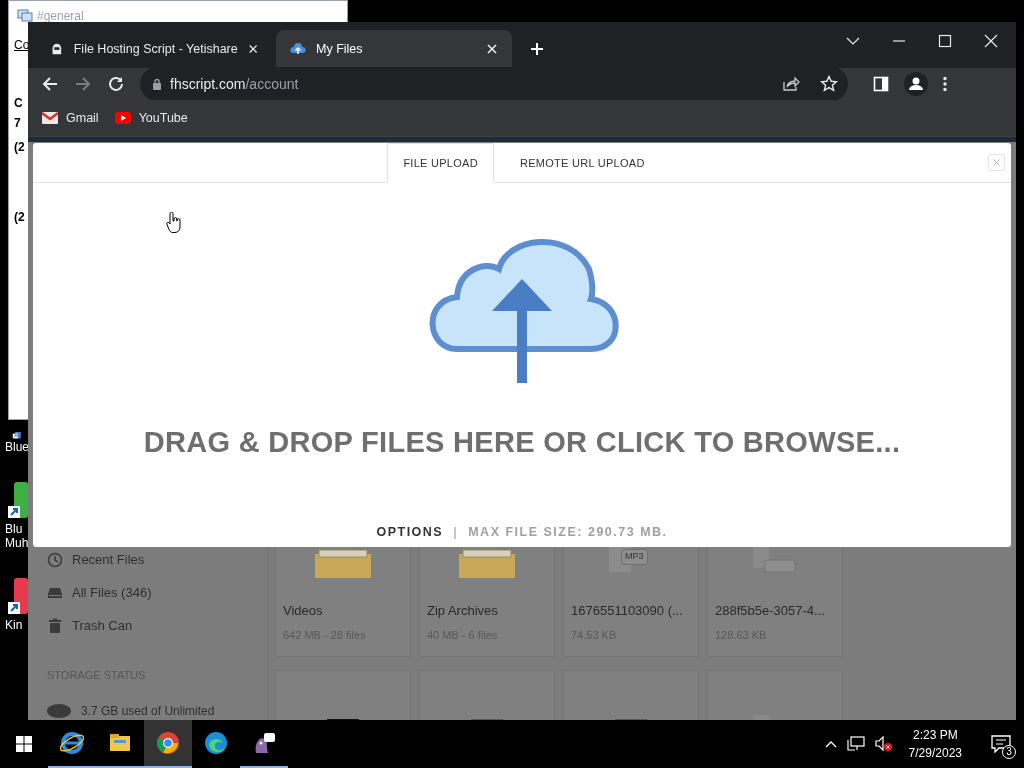  Describe the element at coordinates (935, 744) in the screenshot. I see `clock-button: 2:23 PM 7/29/2023` at that location.